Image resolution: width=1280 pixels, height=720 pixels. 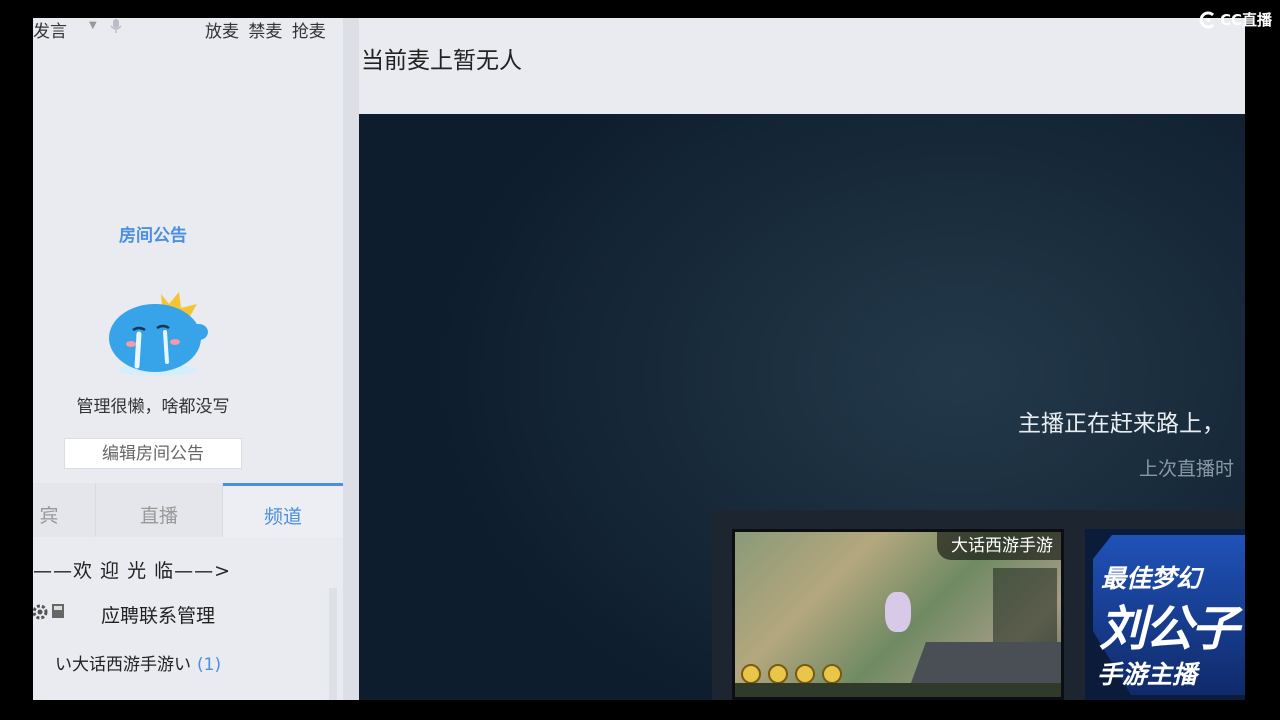 What do you see at coordinates (1147, 674) in the screenshot?
I see `poster-line-3: 手游主播` at bounding box center [1147, 674].